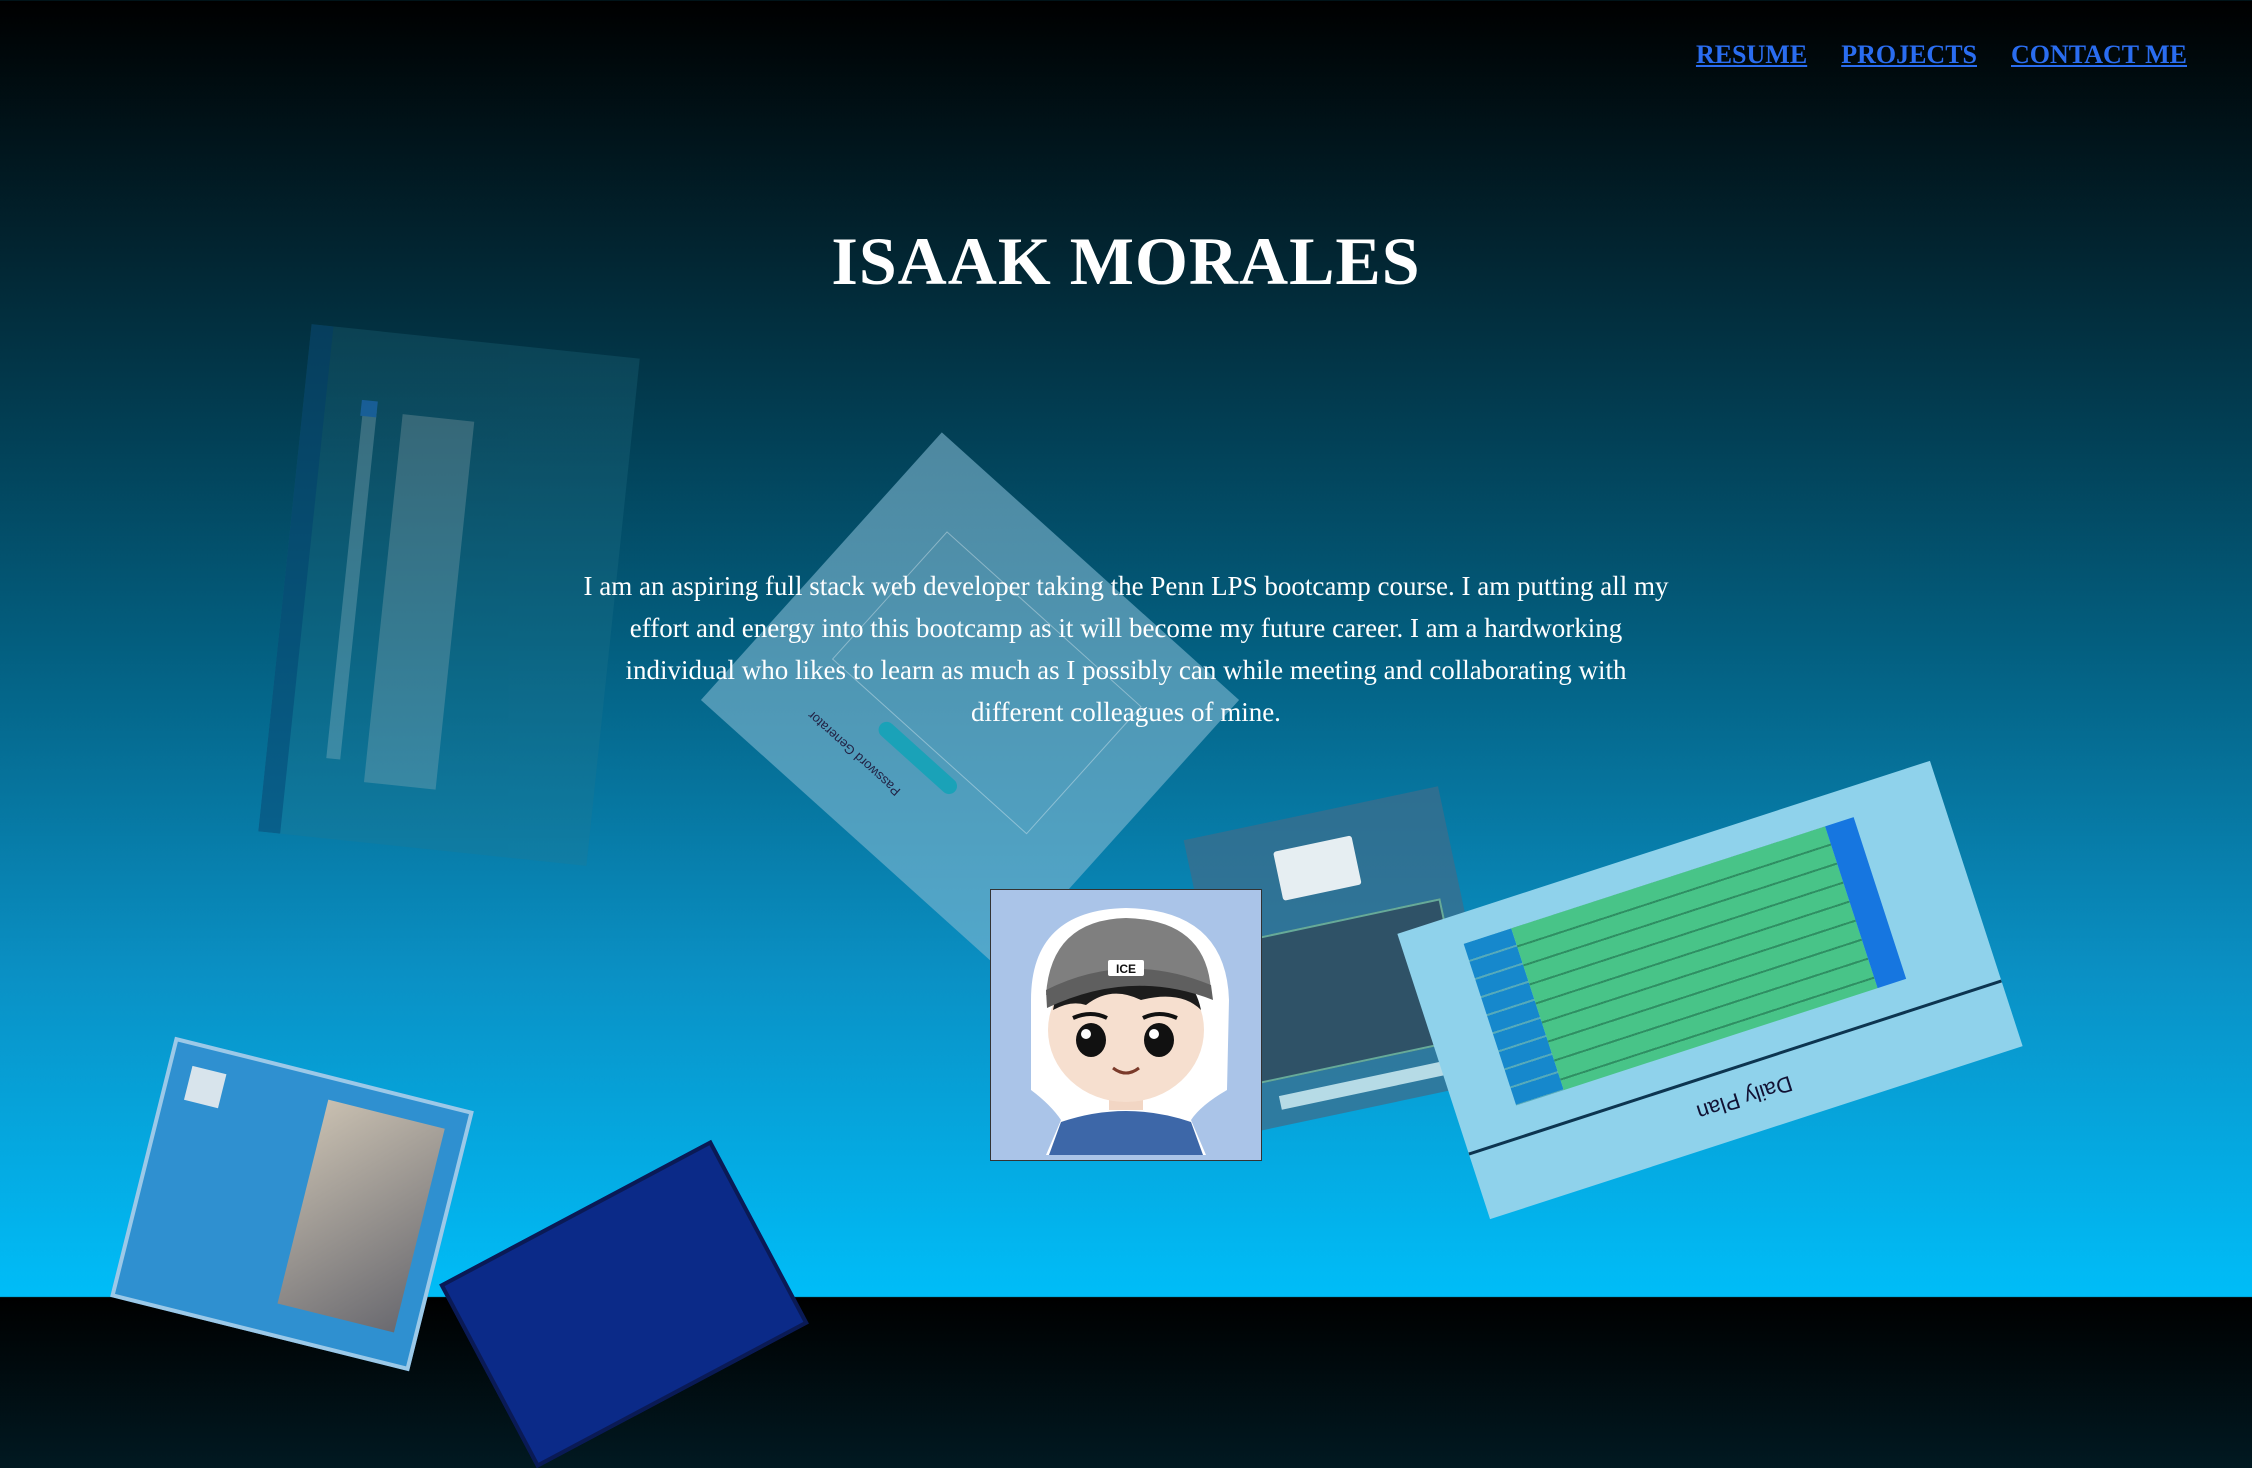 Image resolution: width=2252 pixels, height=1468 pixels. What do you see at coordinates (2099, 55) in the screenshot?
I see `nav-contact-link: CONTACT ME` at bounding box center [2099, 55].